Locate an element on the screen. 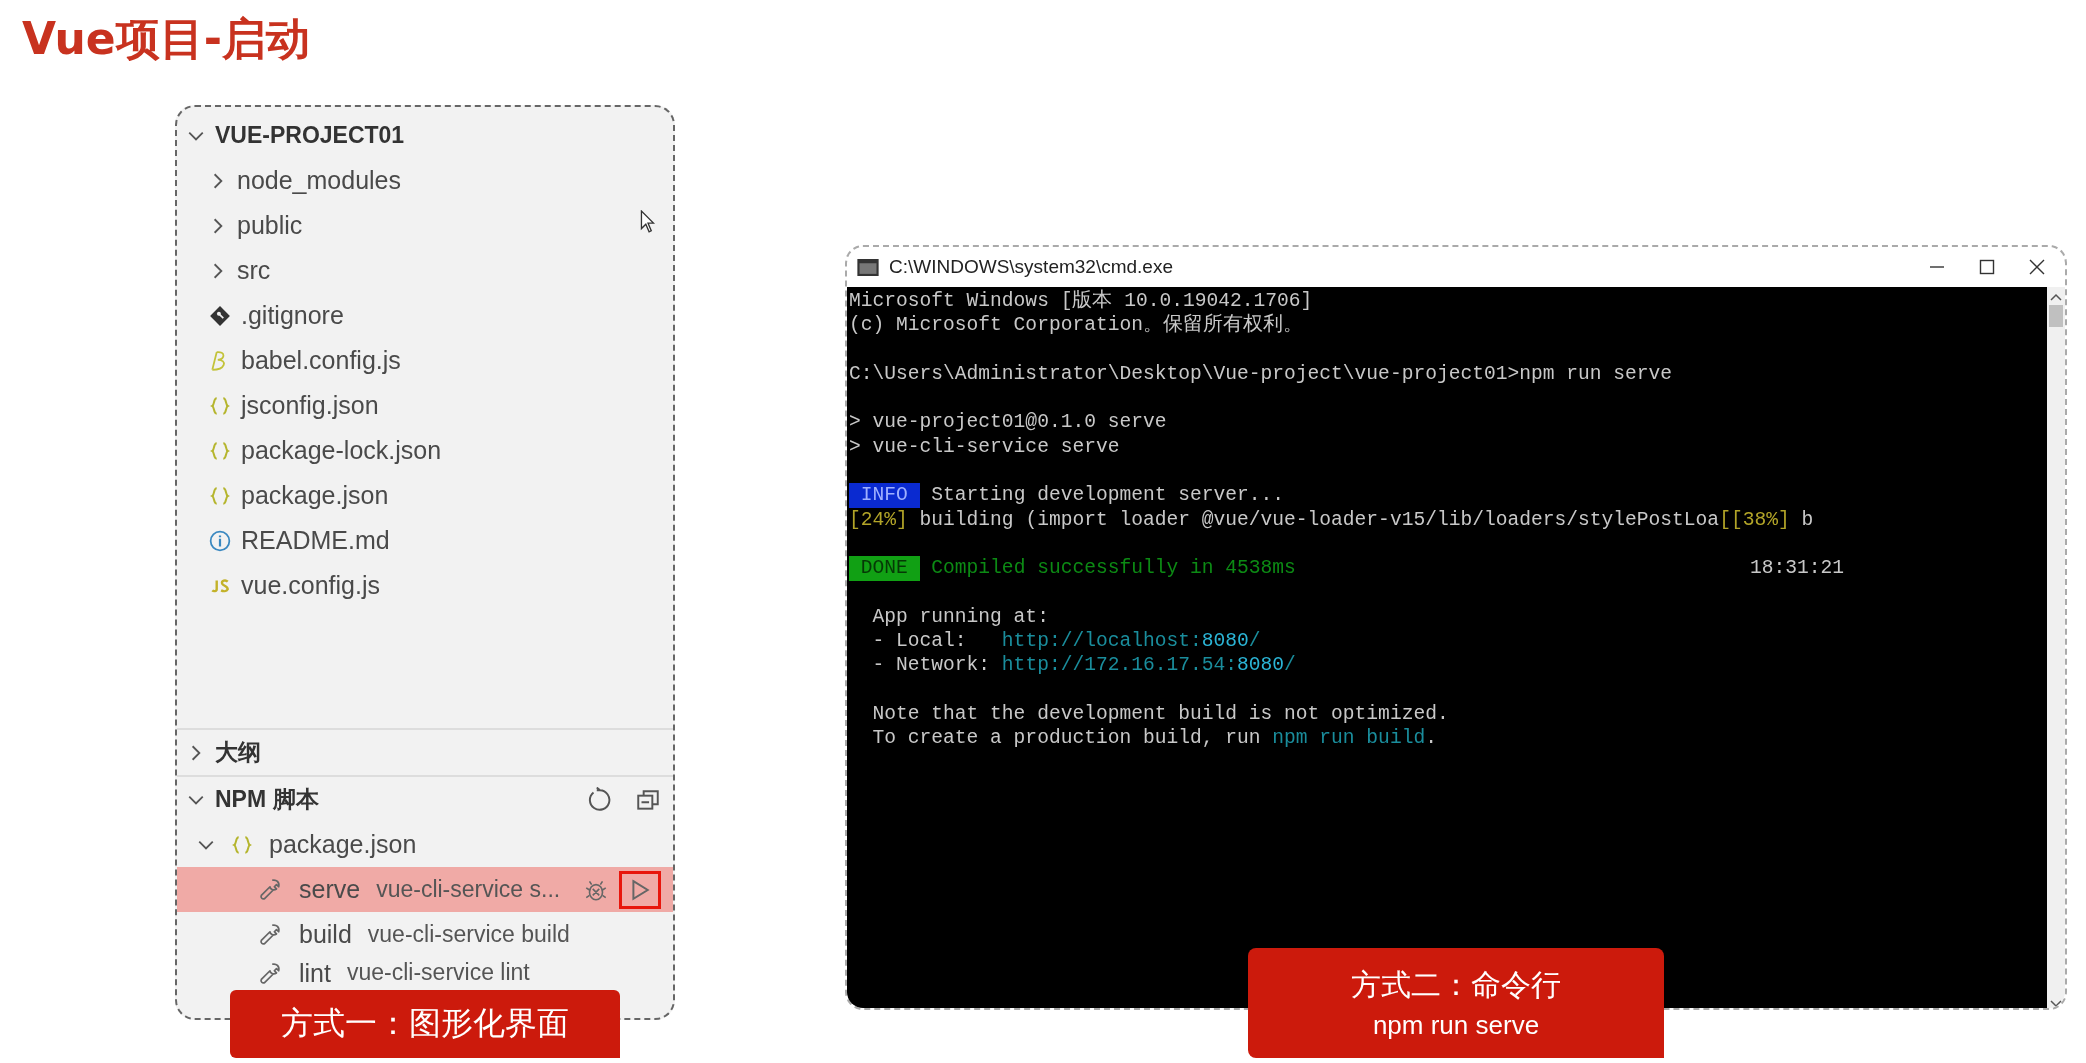 The image size is (2086, 1063). file-name: vue.config.js is located at coordinates (310, 585).